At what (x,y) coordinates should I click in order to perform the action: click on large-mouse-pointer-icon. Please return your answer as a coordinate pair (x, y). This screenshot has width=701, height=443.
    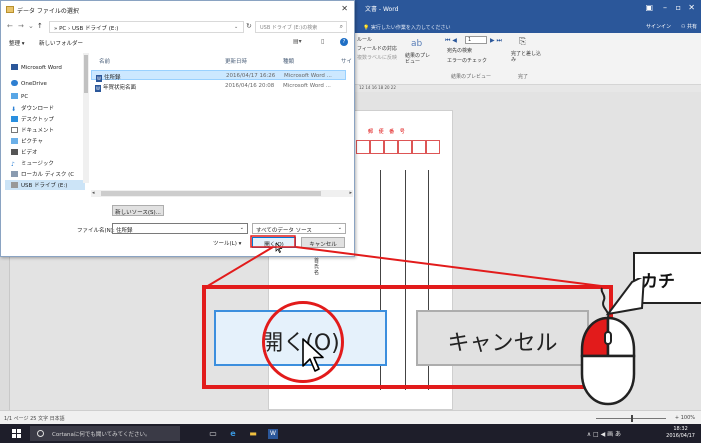
    Looking at the image, I should click on (313, 355).